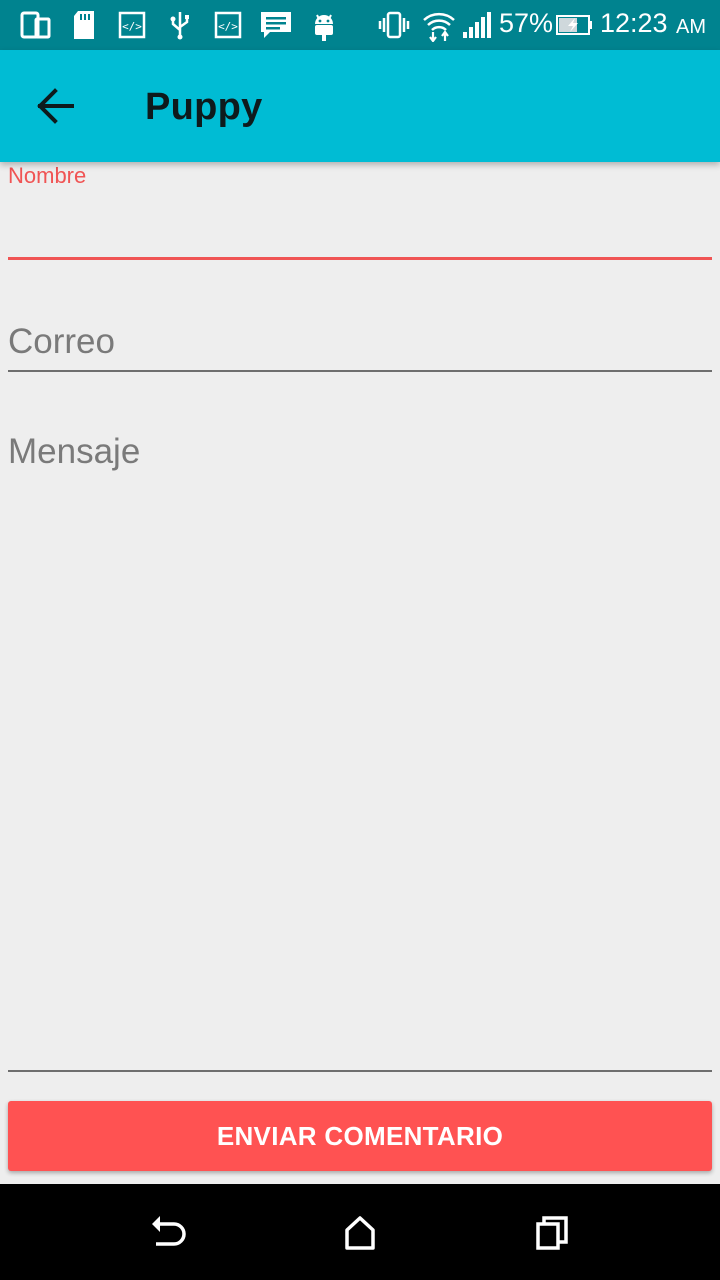  I want to click on battery-percent: 57%, so click(526, 23).